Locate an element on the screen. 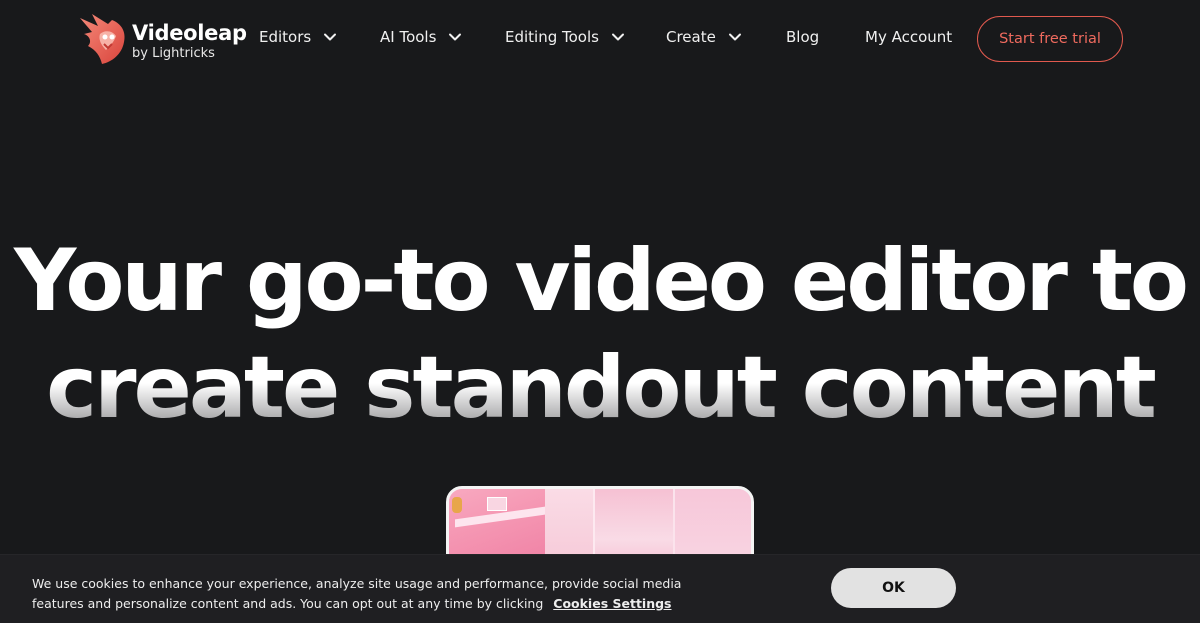 The image size is (1200, 623). start-free-trial-button: Start free trial is located at coordinates (1050, 39).